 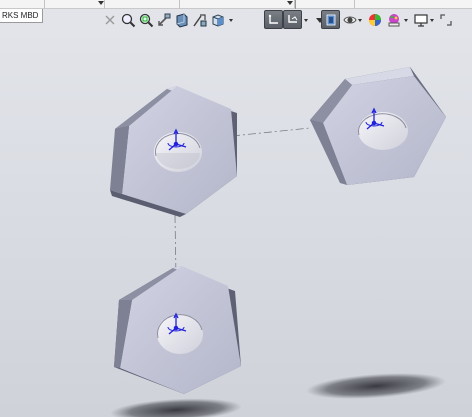 I want to click on document-tab: RKS MBD, so click(x=22, y=16).